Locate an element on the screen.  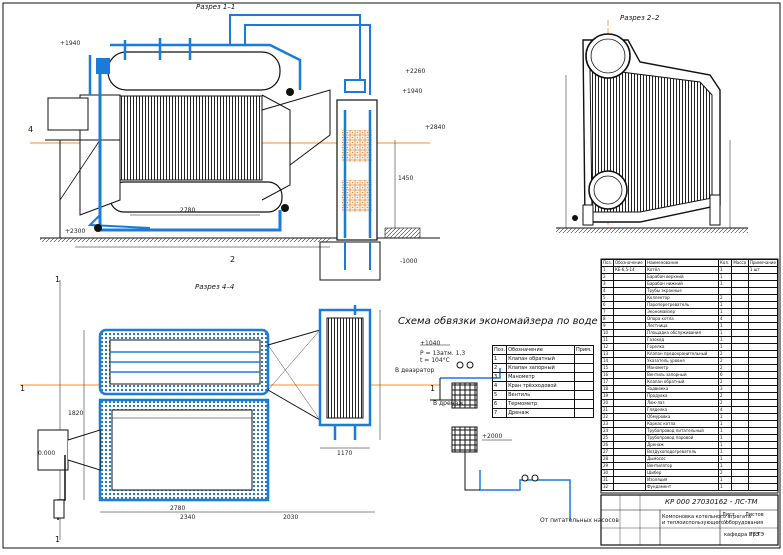
spec-pos: 23 is located at coordinates (607, 424).